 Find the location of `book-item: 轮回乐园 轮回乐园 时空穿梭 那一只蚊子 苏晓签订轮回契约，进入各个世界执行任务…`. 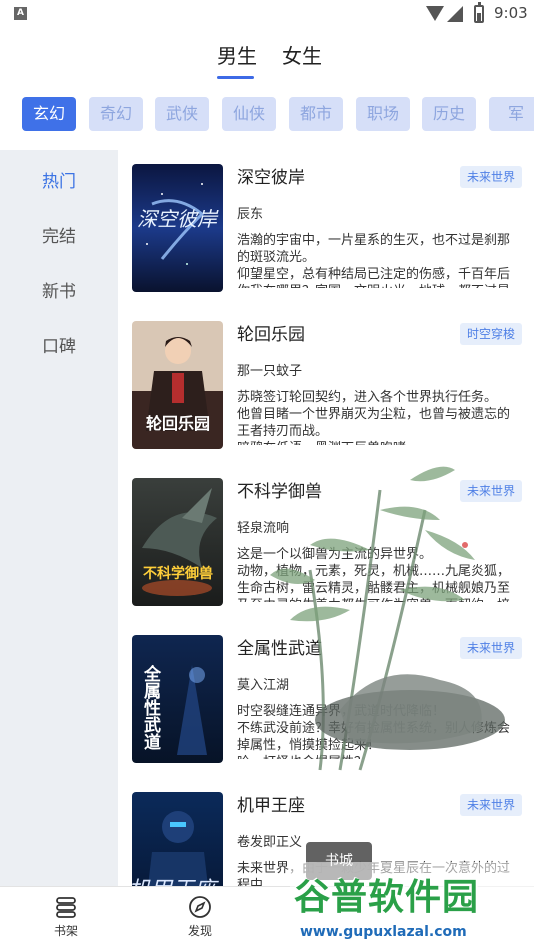

book-item: 轮回乐园 轮回乐园 时空穿梭 那一只蚊子 苏晓签订轮回契约，进入各个世界执行任务… is located at coordinates (326, 382).